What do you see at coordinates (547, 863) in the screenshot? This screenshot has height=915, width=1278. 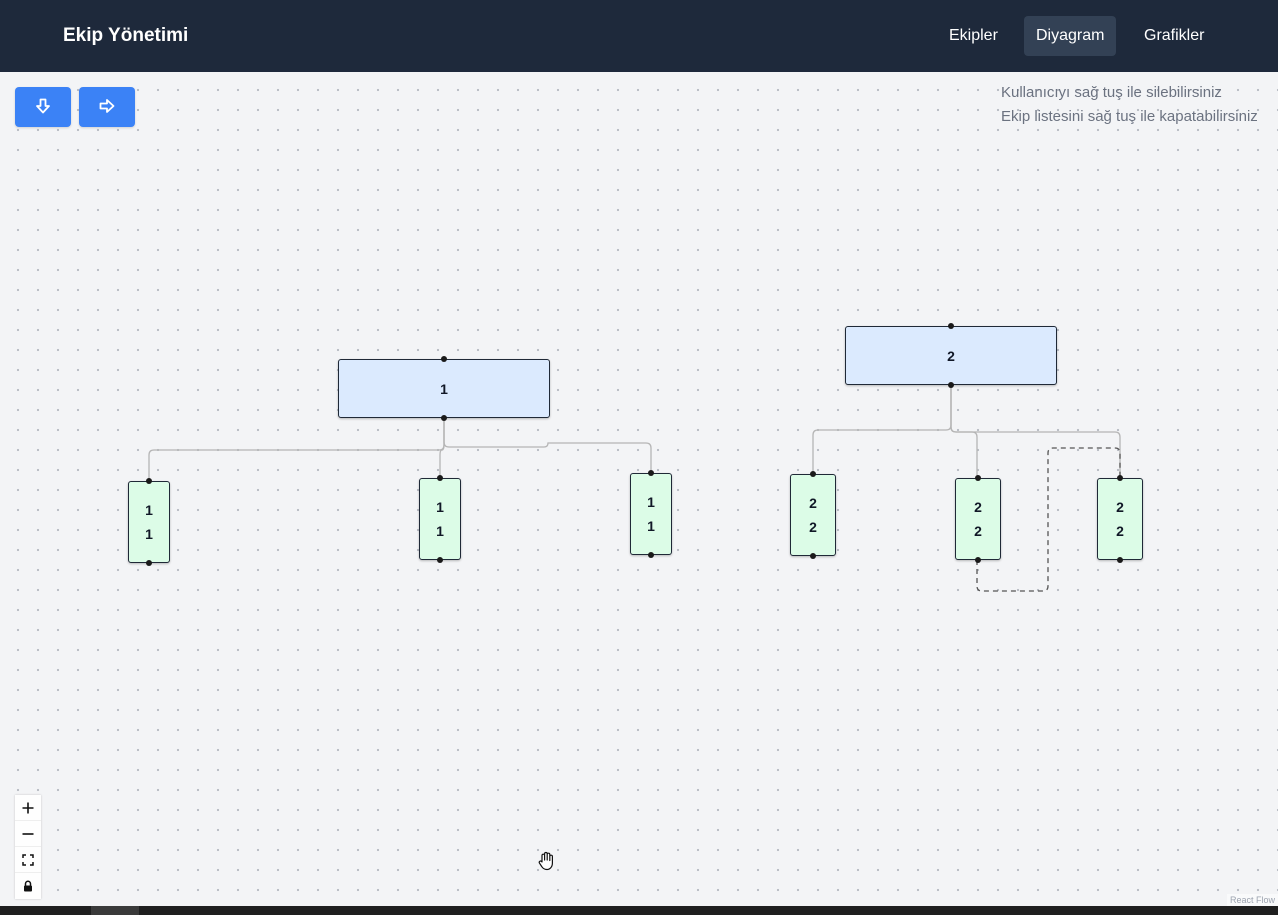 I see `grab-cursor-icon` at bounding box center [547, 863].